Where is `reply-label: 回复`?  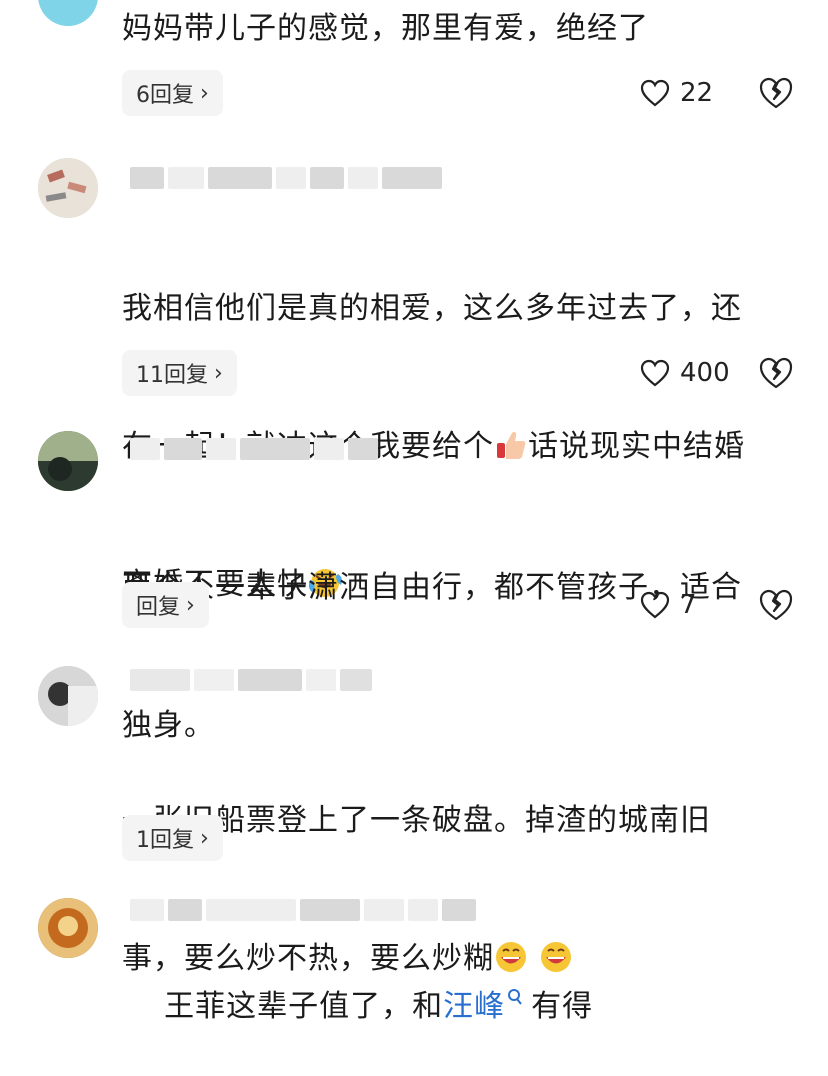 reply-label: 回复 is located at coordinates (158, 607).